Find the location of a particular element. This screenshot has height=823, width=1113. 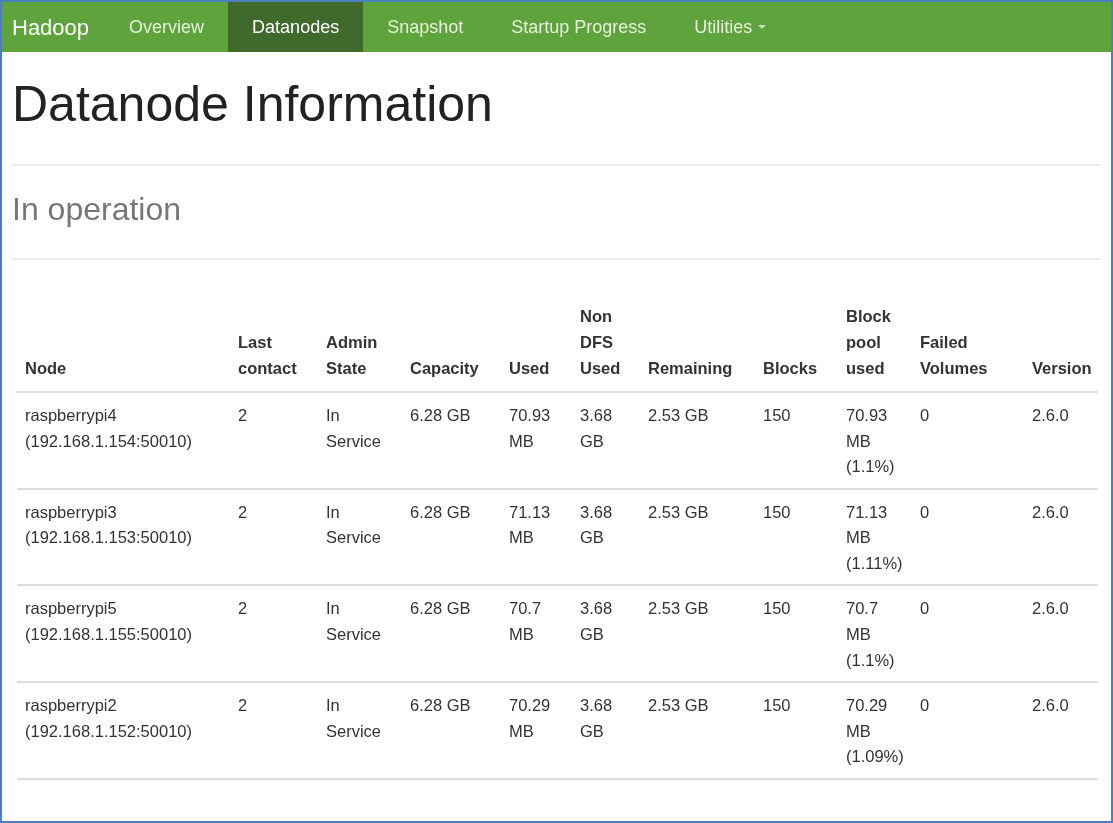

column-header: Last contact is located at coordinates (274, 346).